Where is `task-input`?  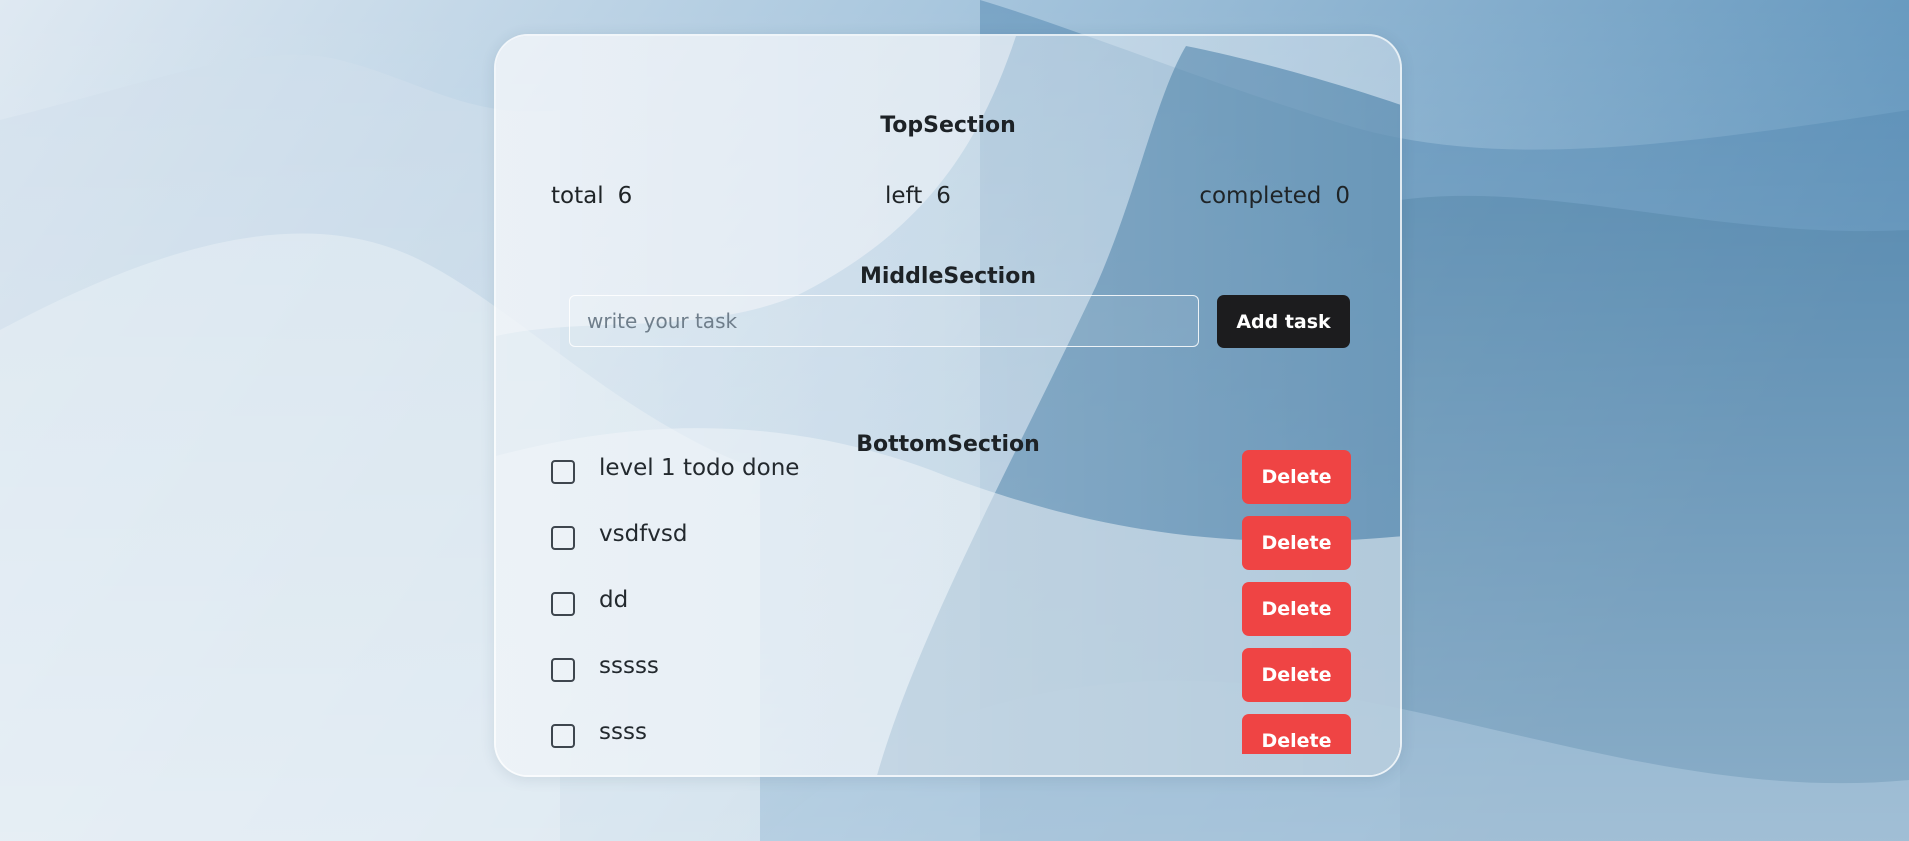
task-input is located at coordinates (884, 321).